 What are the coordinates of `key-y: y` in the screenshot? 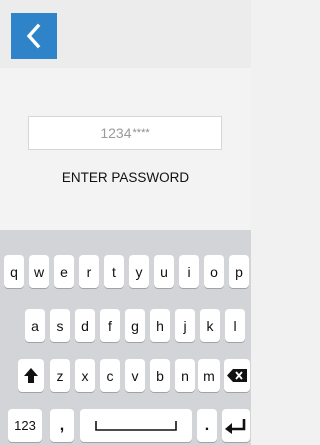 It's located at (139, 271).